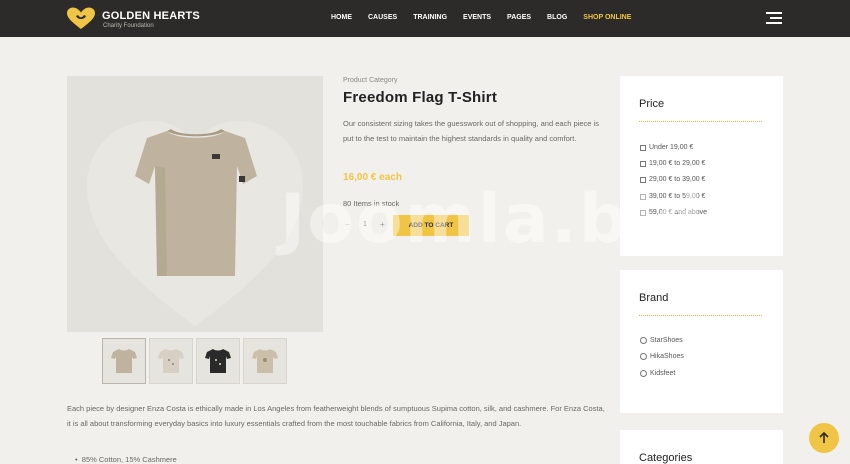 Image resolution: width=850 pixels, height=464 pixels. Describe the element at coordinates (126, 459) in the screenshot. I see `detail-bullet: • 85% Cotton, 15% Cashmere` at that location.